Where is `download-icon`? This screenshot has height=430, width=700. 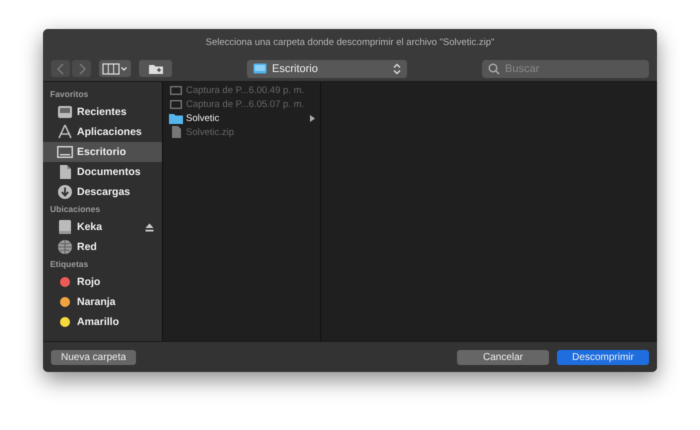
download-icon is located at coordinates (65, 192).